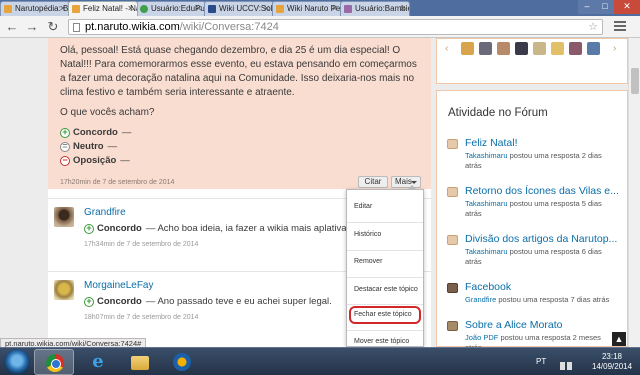 Image resolution: width=640 pixels, height=375 pixels. Describe the element at coordinates (544, 143) in the screenshot. I see `activity-title-link: Feliz Natal!` at that location.